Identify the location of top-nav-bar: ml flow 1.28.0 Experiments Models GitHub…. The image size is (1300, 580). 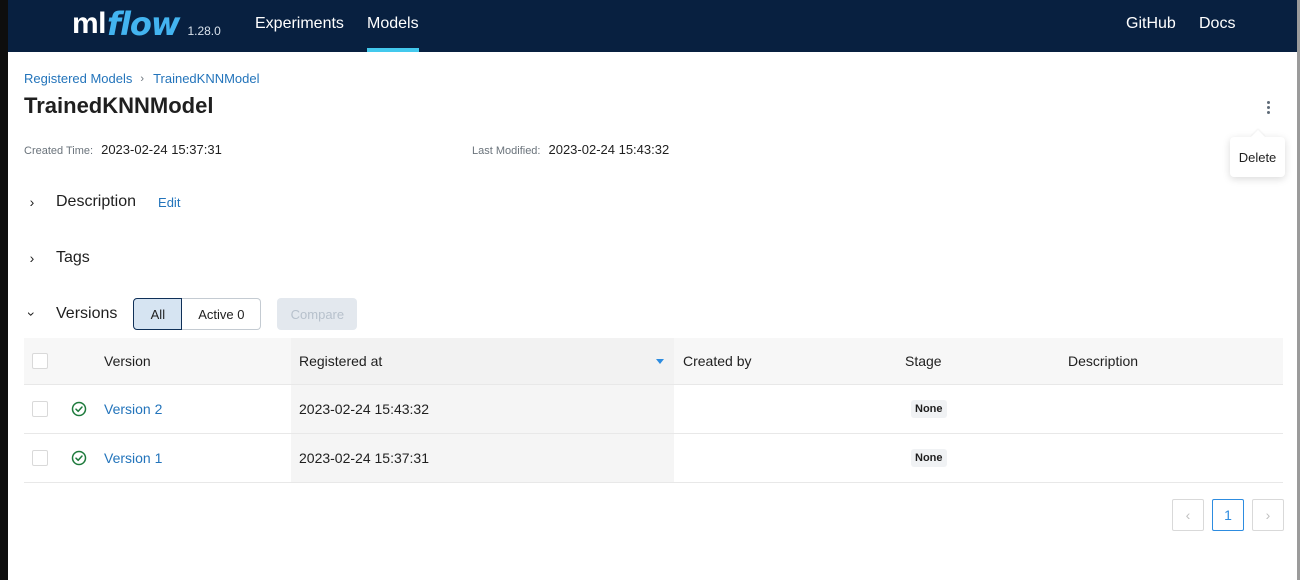
(652, 26).